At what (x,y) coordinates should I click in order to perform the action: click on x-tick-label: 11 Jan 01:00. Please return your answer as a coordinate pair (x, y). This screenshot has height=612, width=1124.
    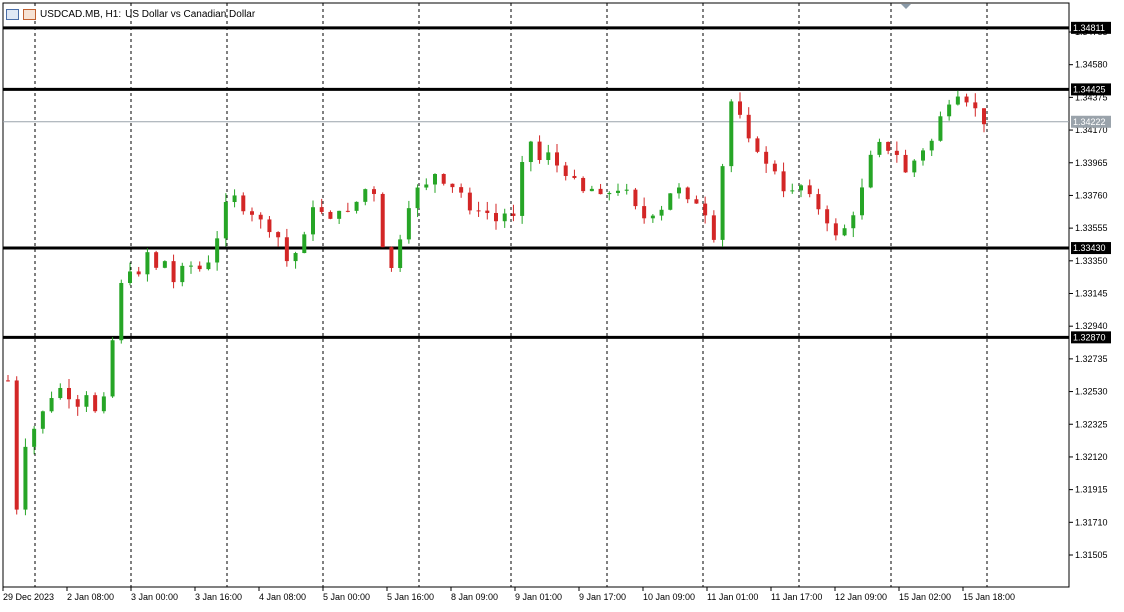
    Looking at the image, I should click on (732, 597).